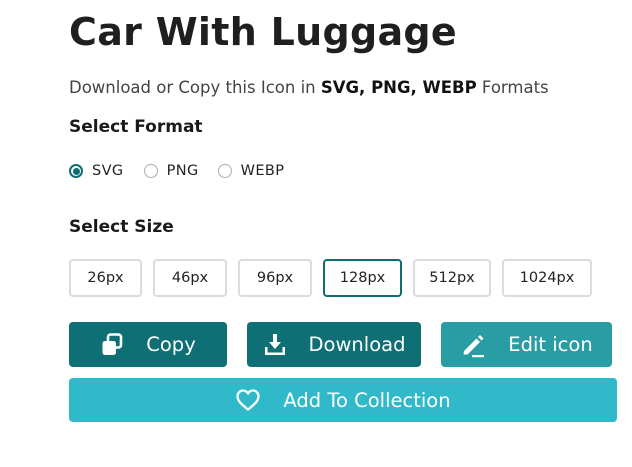  Describe the element at coordinates (263, 32) in the screenshot. I see `page-title: Car With Luggage` at that location.